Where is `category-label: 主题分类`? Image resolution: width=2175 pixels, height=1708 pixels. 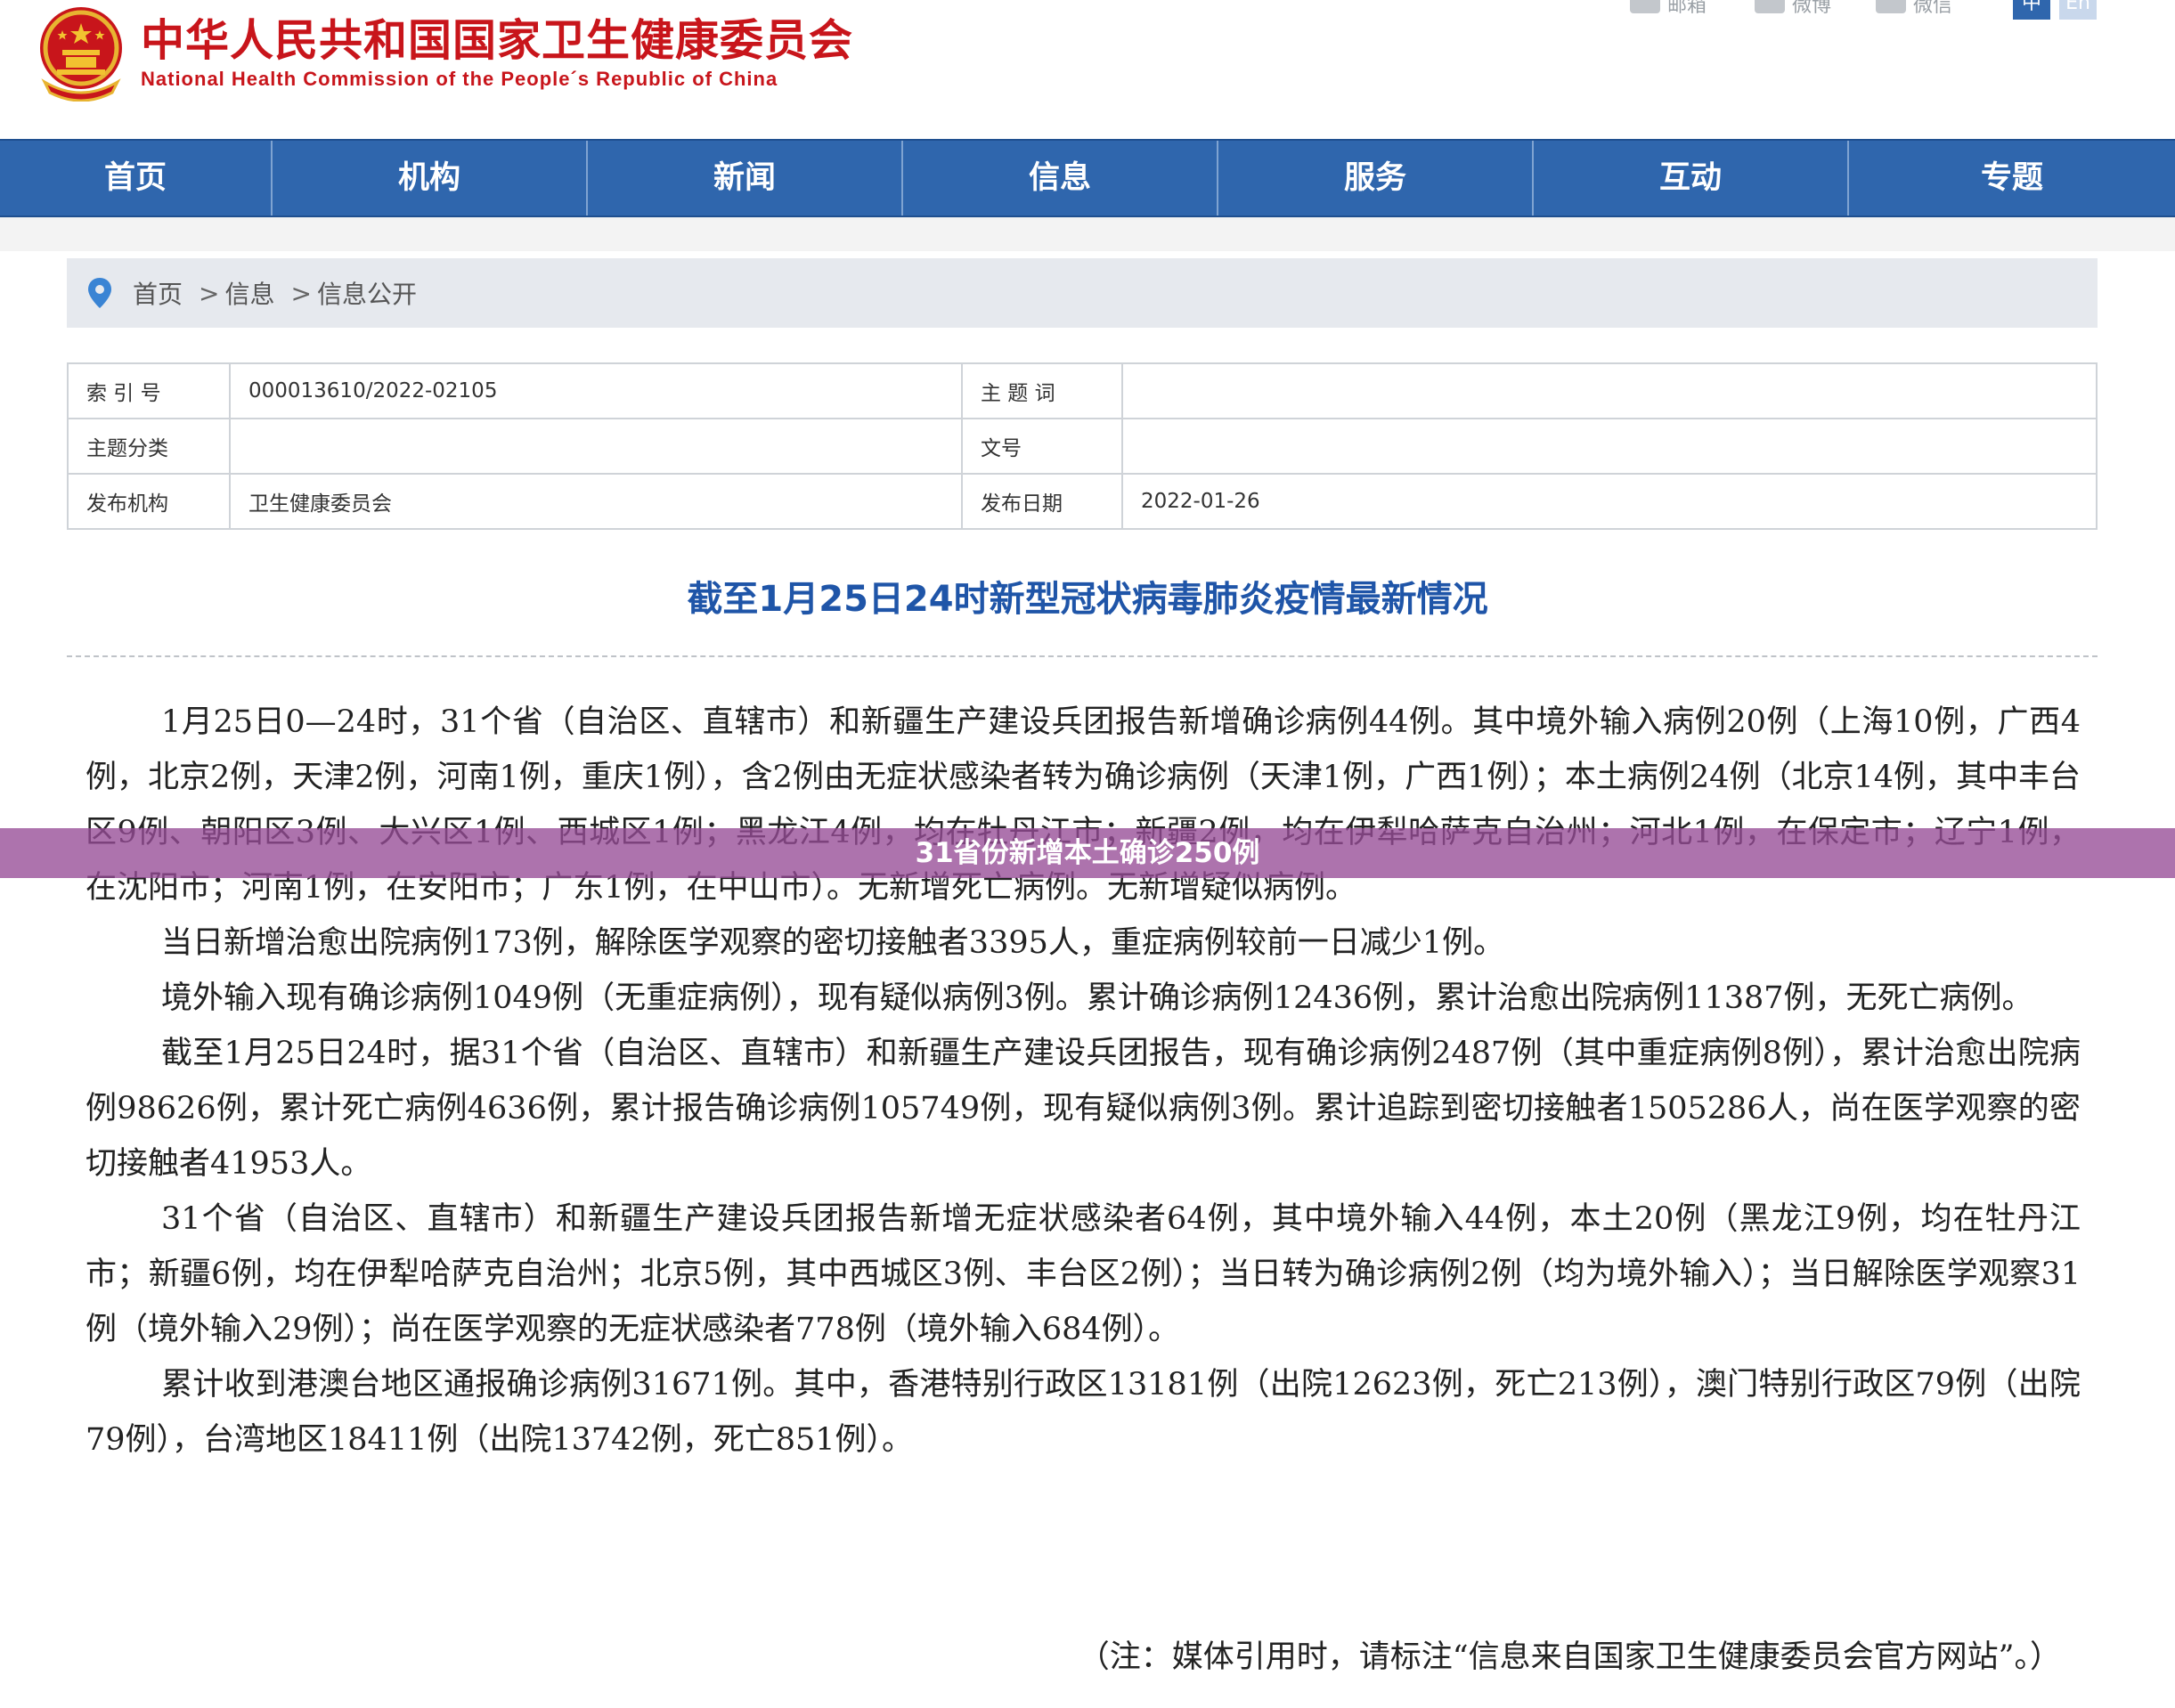 category-label: 主题分类 is located at coordinates (149, 446).